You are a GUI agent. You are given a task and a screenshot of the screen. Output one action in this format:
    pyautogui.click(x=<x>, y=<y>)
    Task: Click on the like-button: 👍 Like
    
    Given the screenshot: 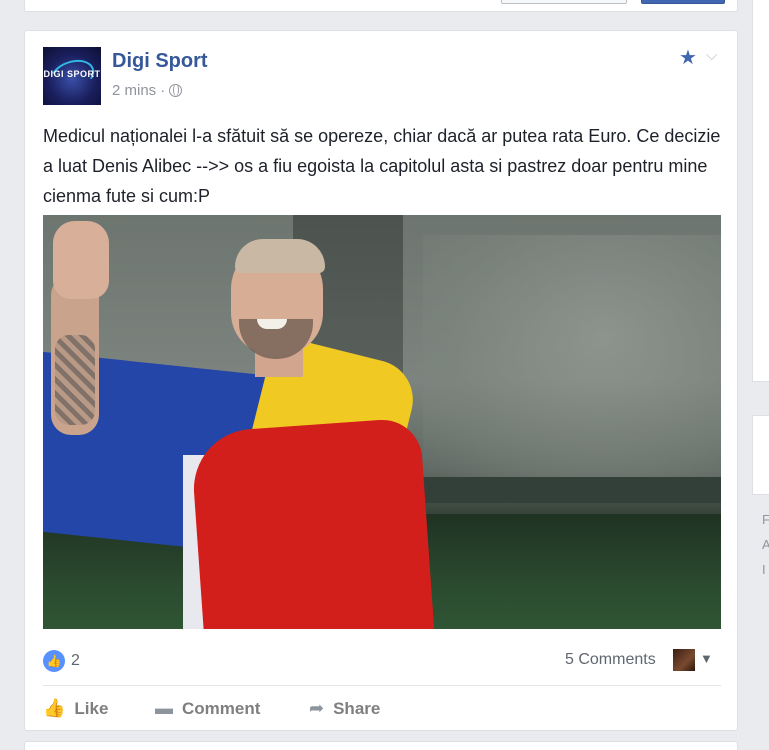 What is the action you would take?
    pyautogui.click(x=75, y=708)
    